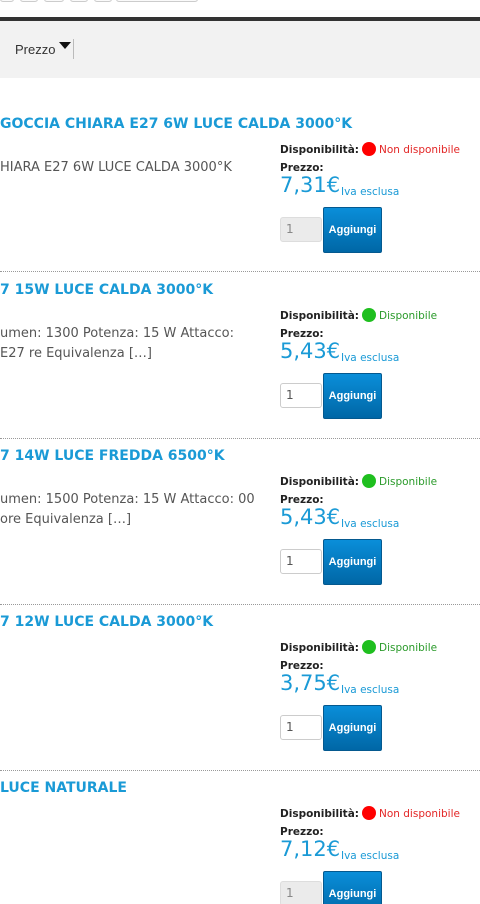  Describe the element at coordinates (65, 45) in the screenshot. I see `caret-down-icon` at that location.